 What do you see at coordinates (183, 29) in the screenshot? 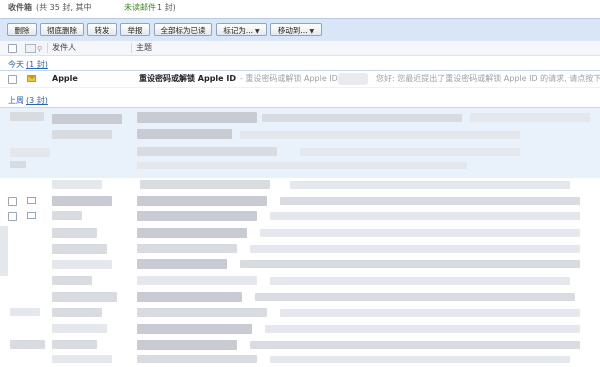
I see `mark-all-read-button: 全部标为已读` at bounding box center [183, 29].